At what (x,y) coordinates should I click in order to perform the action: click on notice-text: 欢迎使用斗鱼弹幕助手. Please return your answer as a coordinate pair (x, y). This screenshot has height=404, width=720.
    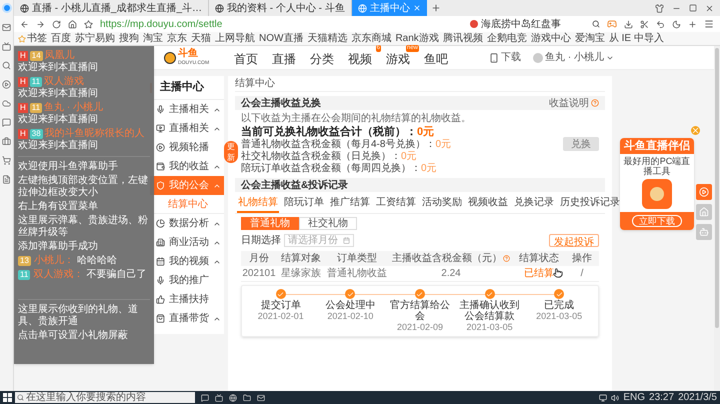
    Looking at the image, I should click on (68, 167).